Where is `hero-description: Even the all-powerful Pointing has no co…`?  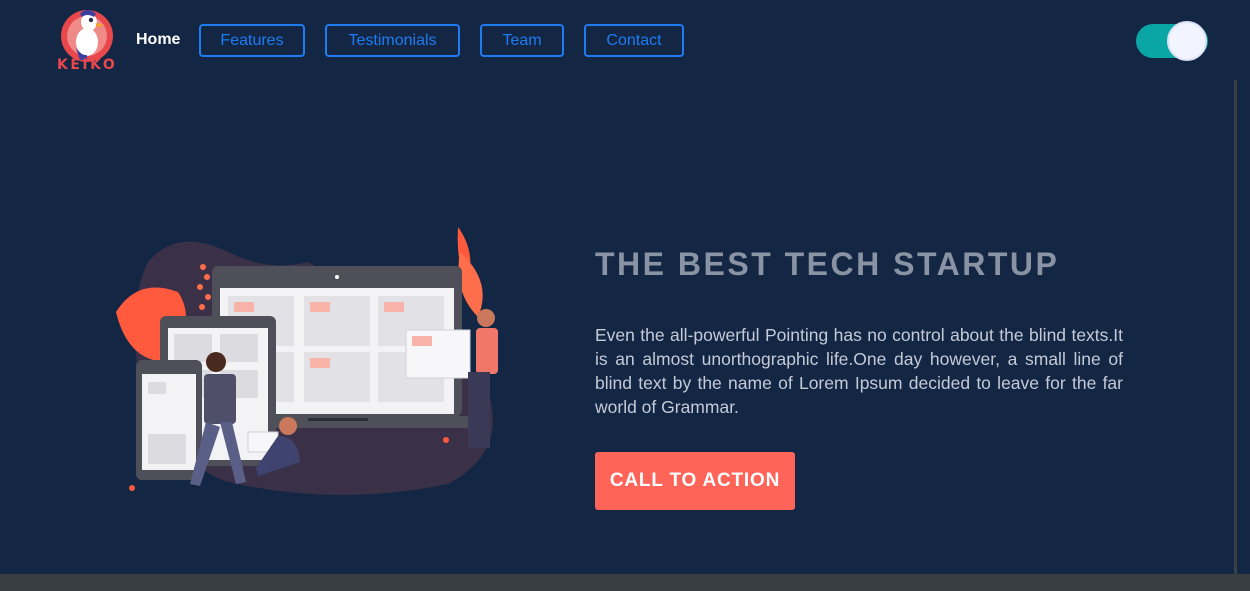 hero-description: Even the all-powerful Pointing has no co… is located at coordinates (859, 371).